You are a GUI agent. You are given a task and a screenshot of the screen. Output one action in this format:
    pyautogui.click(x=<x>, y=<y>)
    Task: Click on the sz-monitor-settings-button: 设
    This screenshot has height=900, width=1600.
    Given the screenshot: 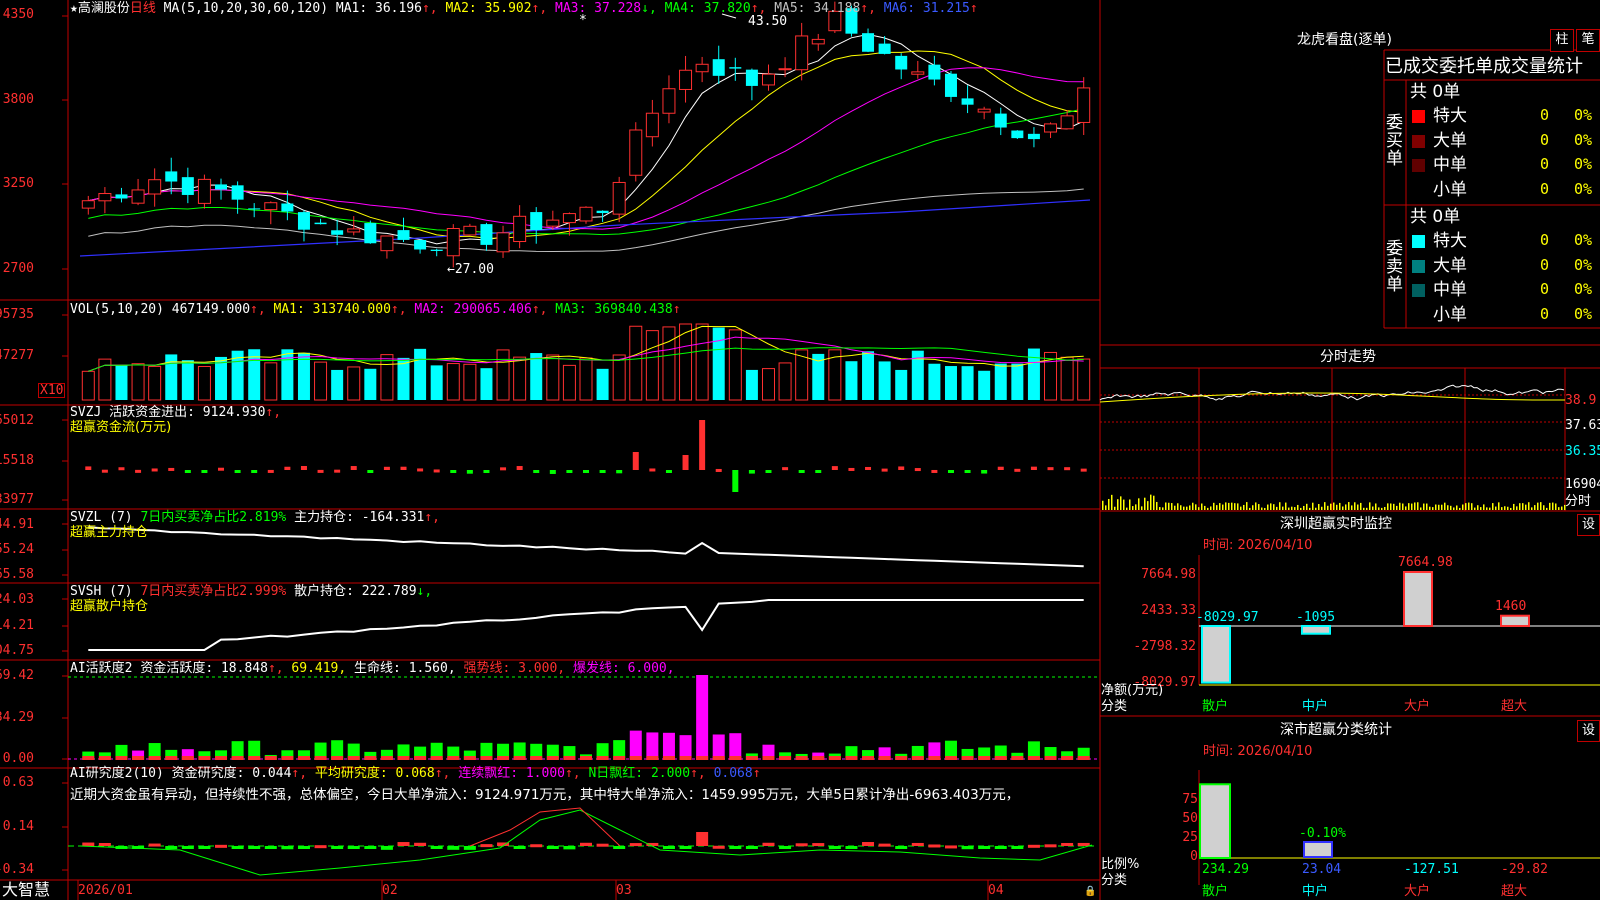 What is the action you would take?
    pyautogui.click(x=1588, y=525)
    